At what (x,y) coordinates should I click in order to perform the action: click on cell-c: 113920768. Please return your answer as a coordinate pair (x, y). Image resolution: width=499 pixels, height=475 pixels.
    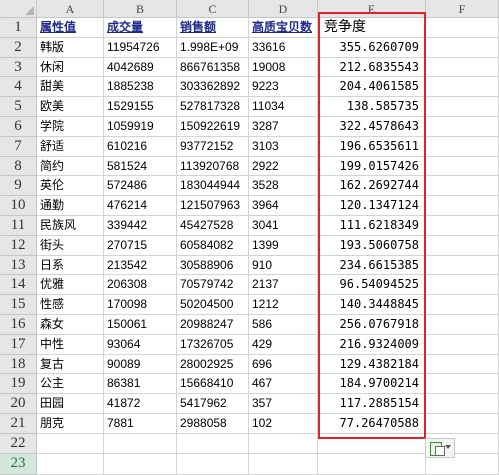
    Looking at the image, I should click on (213, 166).